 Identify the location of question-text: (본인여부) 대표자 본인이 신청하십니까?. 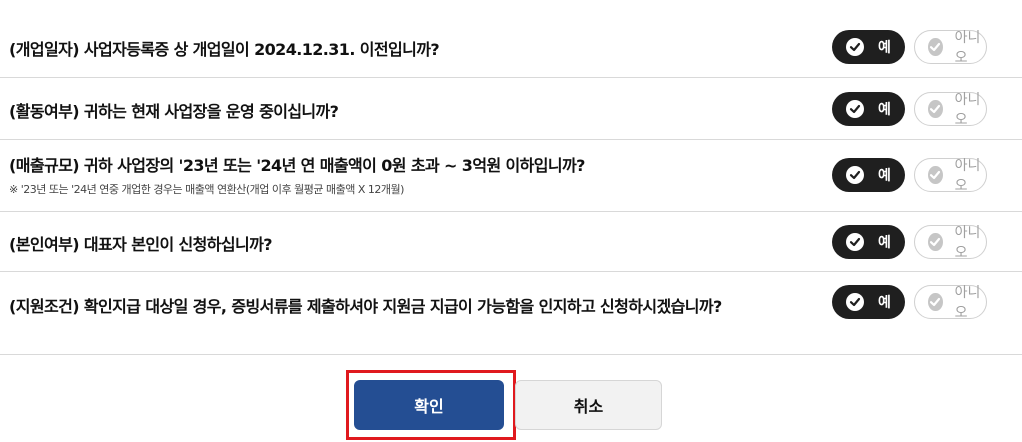
(141, 244).